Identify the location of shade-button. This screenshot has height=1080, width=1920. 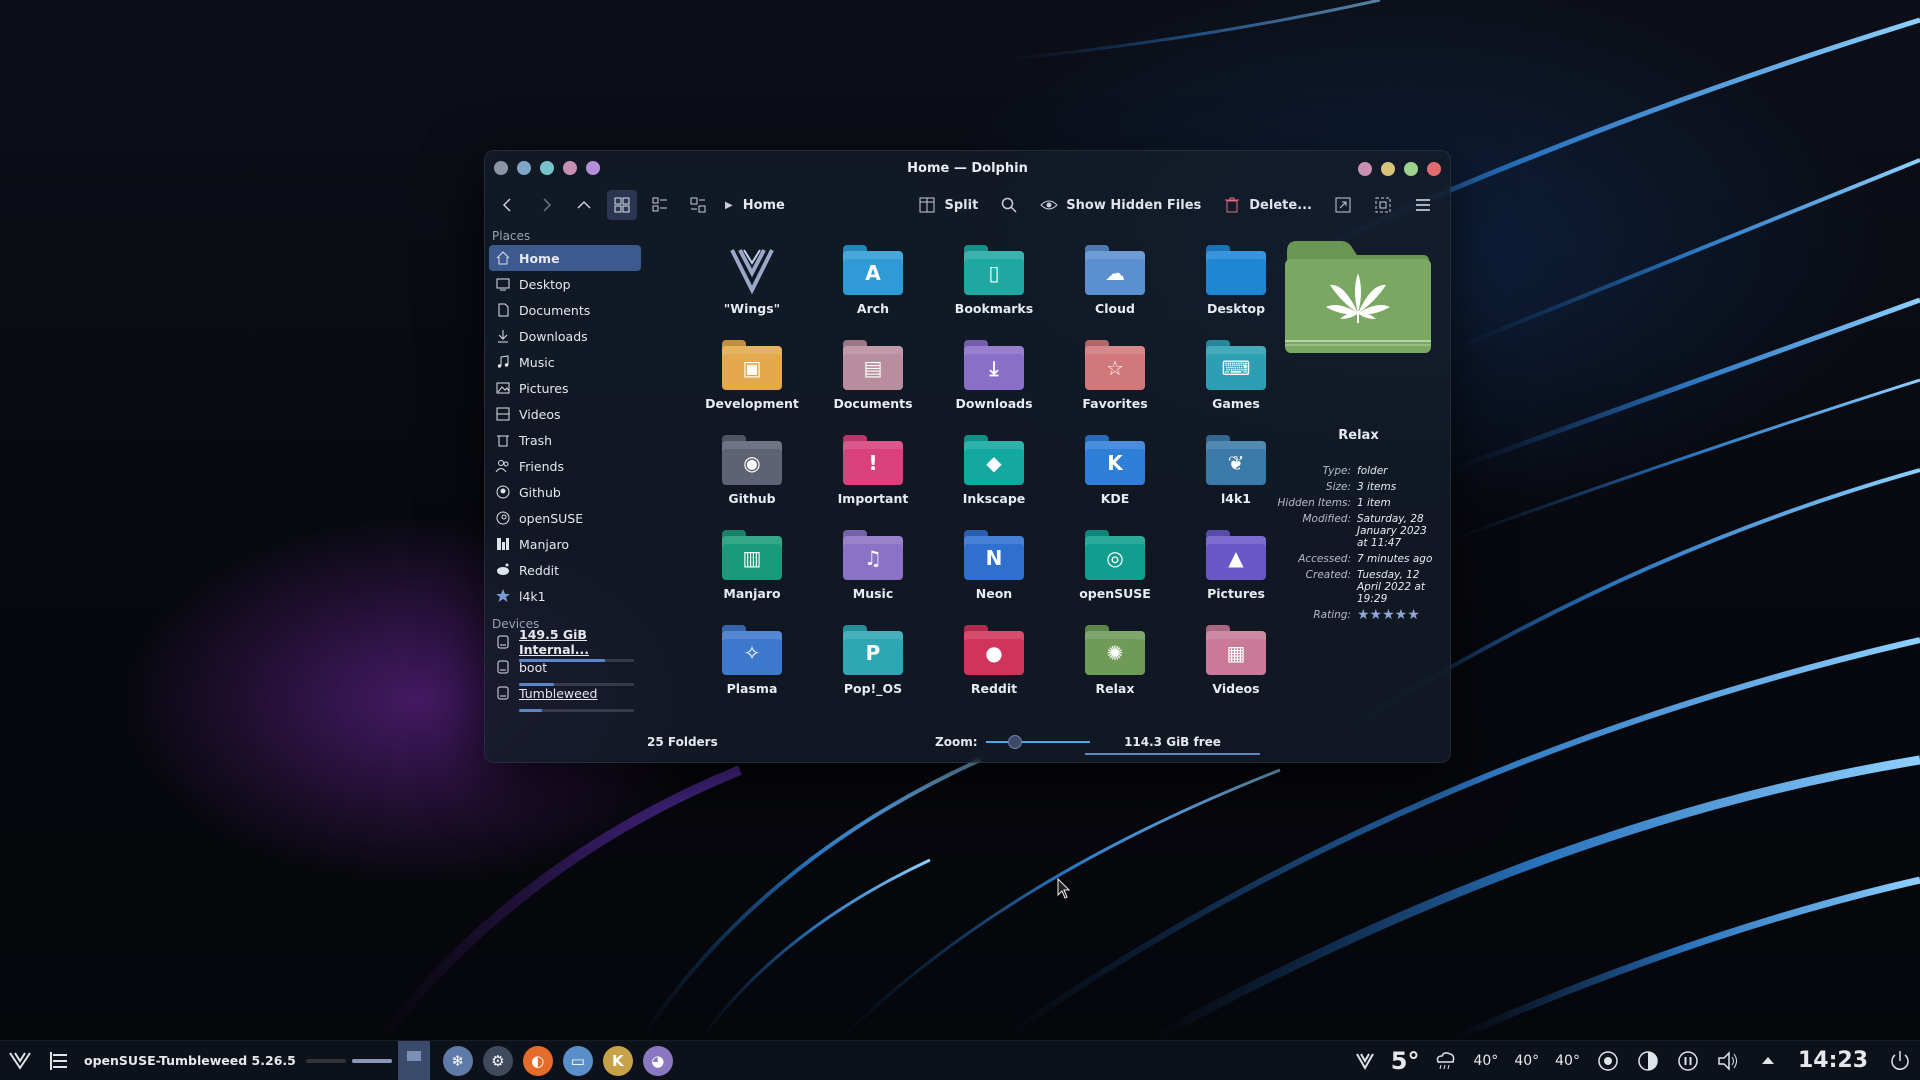
(593, 168).